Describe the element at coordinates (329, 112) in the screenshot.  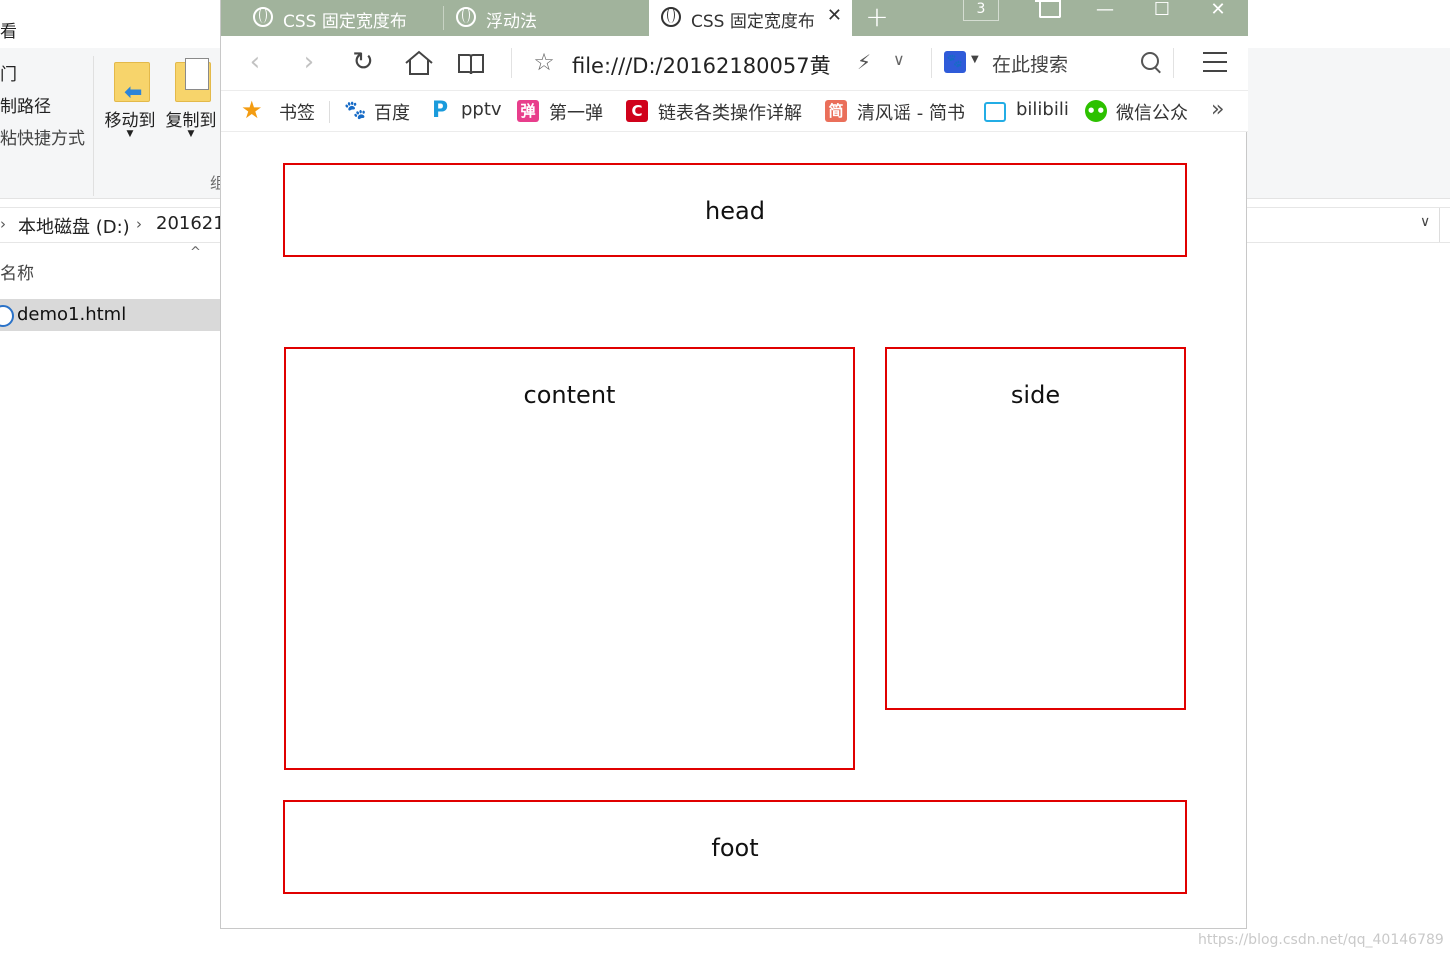
I see `bookmark-divider` at that location.